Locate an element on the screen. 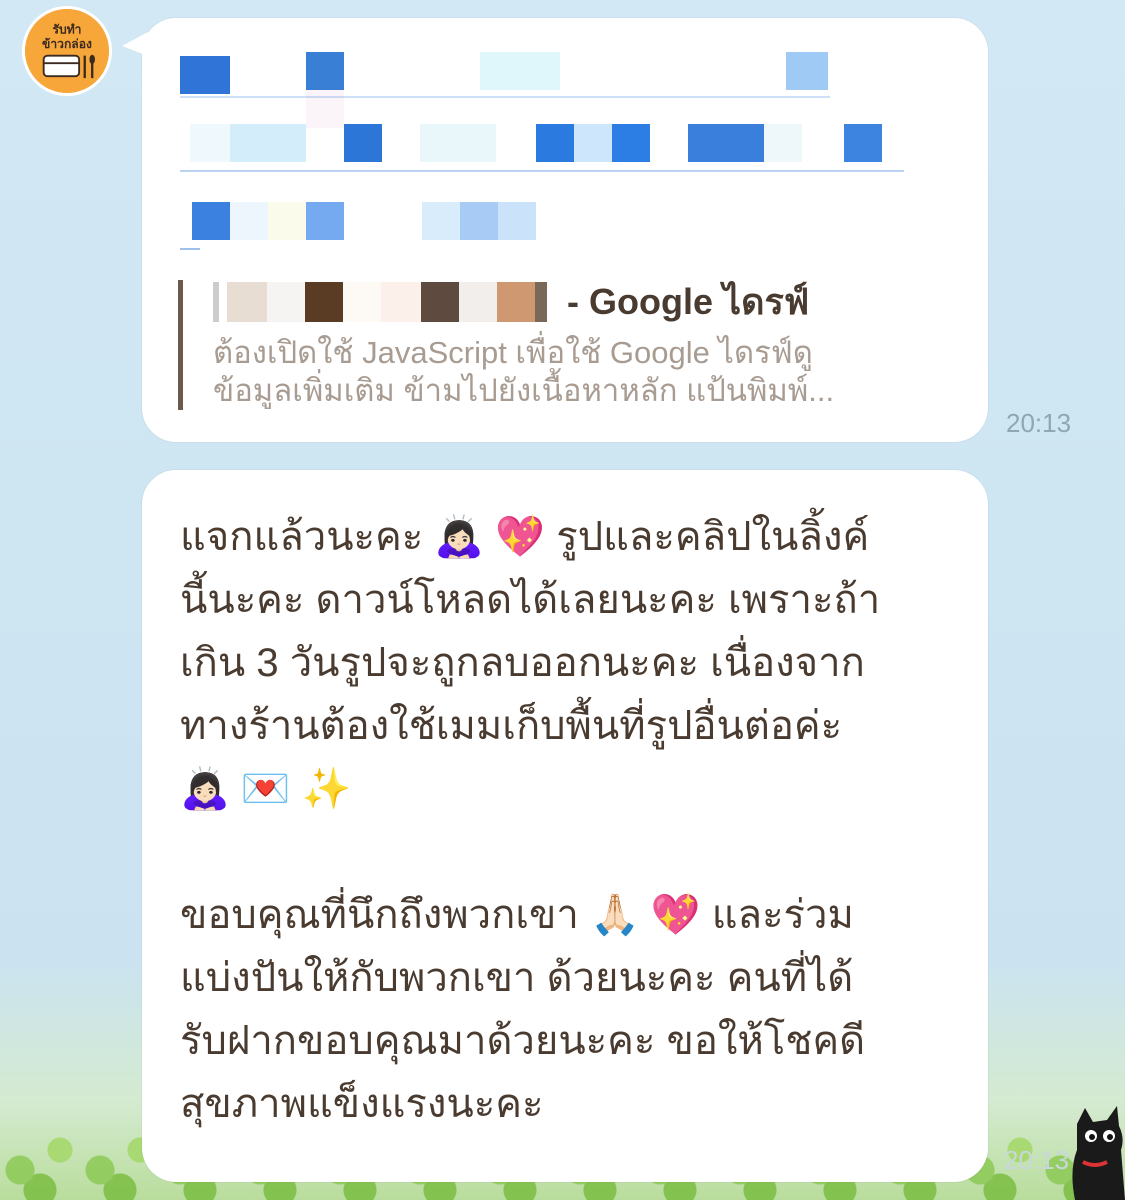 This screenshot has width=1125, height=1200. svg-text: ข้าวกล่อง is located at coordinates (67, 44).